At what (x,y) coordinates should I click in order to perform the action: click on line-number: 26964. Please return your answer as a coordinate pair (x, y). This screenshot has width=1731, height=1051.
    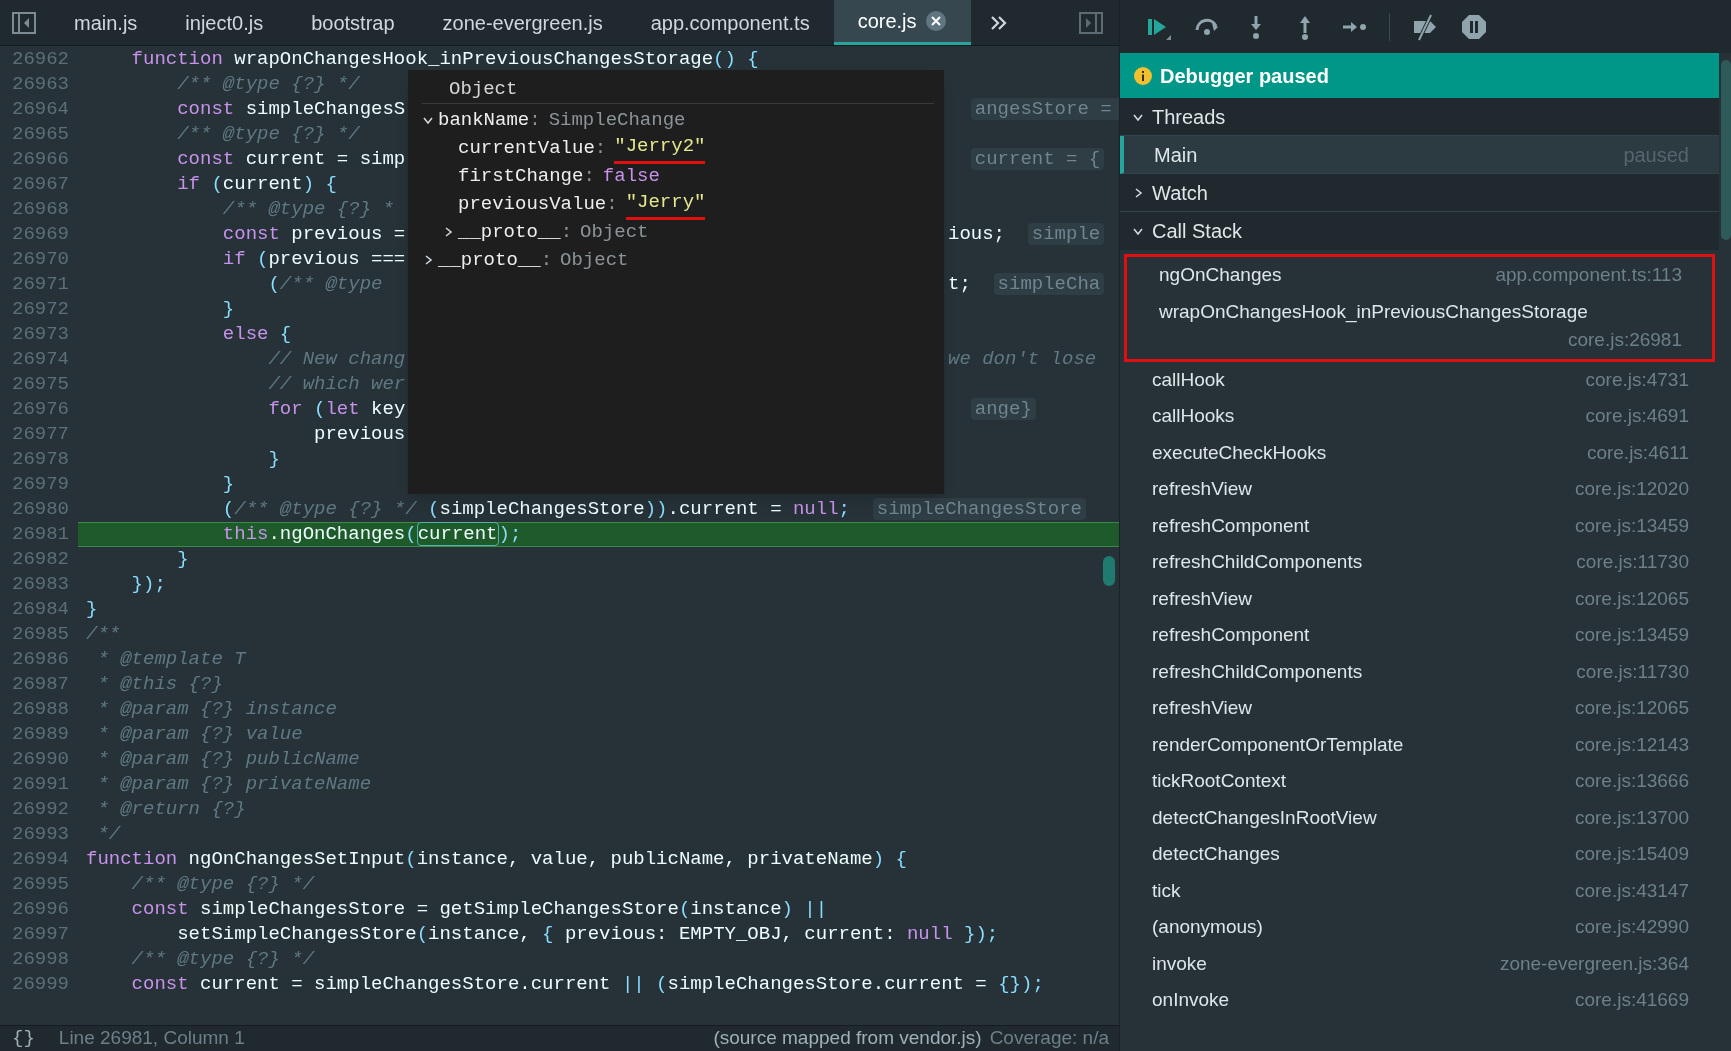
    Looking at the image, I should click on (40, 110).